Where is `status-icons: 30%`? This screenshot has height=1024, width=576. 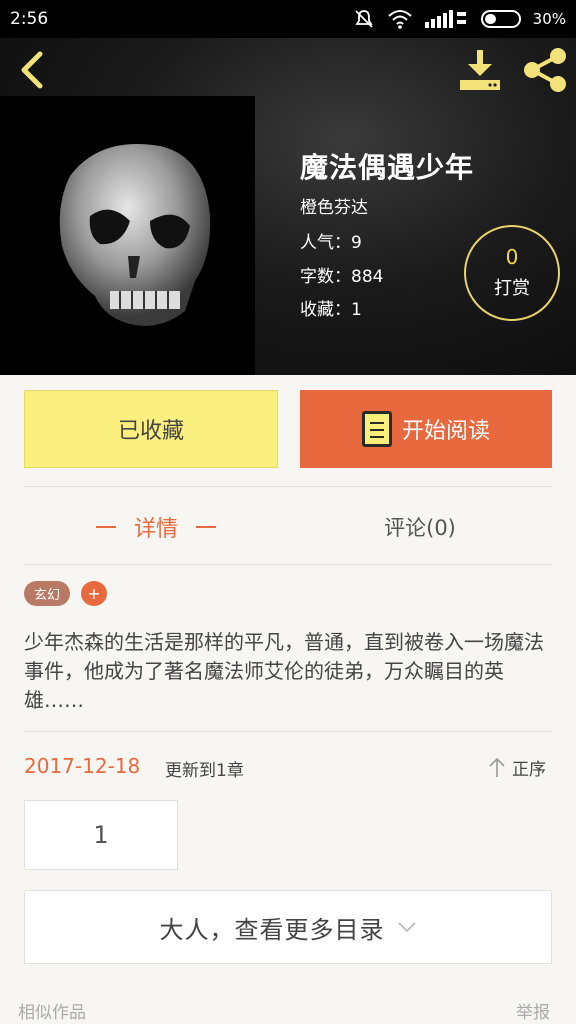 status-icons: 30% is located at coordinates (459, 19).